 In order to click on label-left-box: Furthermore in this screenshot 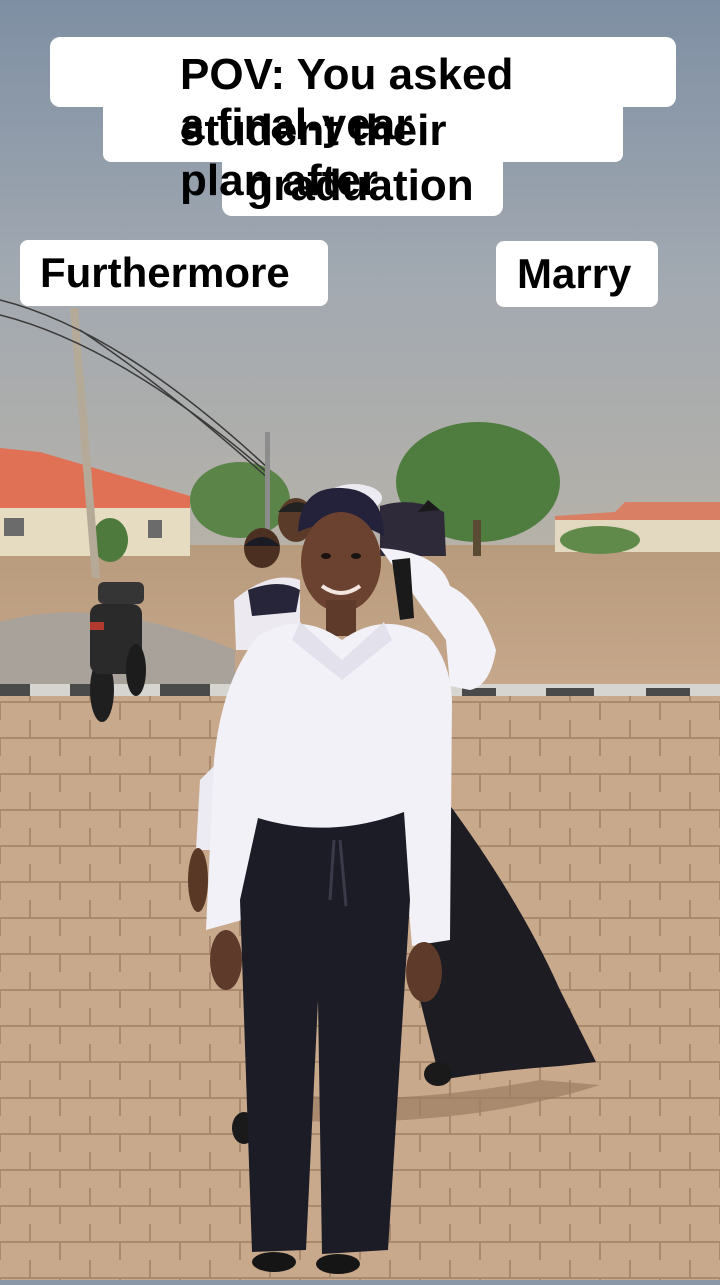, I will do `click(174, 273)`.